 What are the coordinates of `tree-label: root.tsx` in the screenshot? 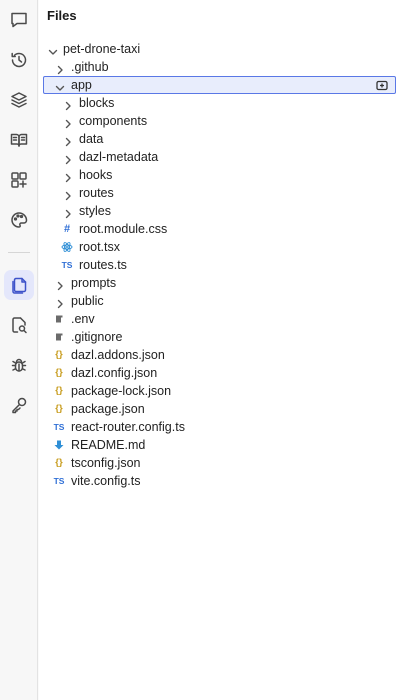 It's located at (99, 247).